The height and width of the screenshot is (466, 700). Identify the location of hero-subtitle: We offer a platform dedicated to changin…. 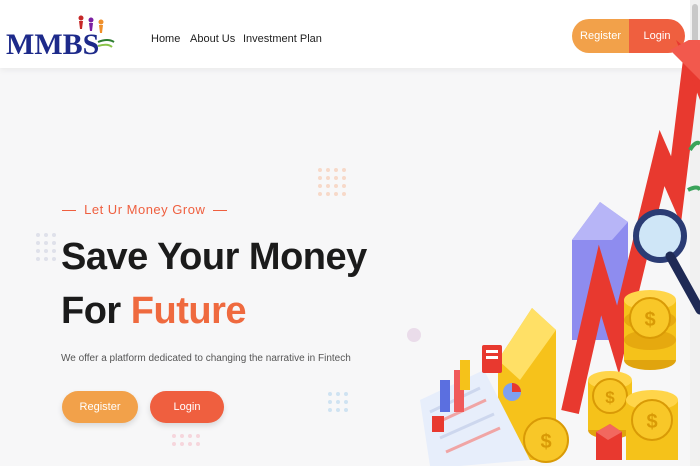
(206, 358).